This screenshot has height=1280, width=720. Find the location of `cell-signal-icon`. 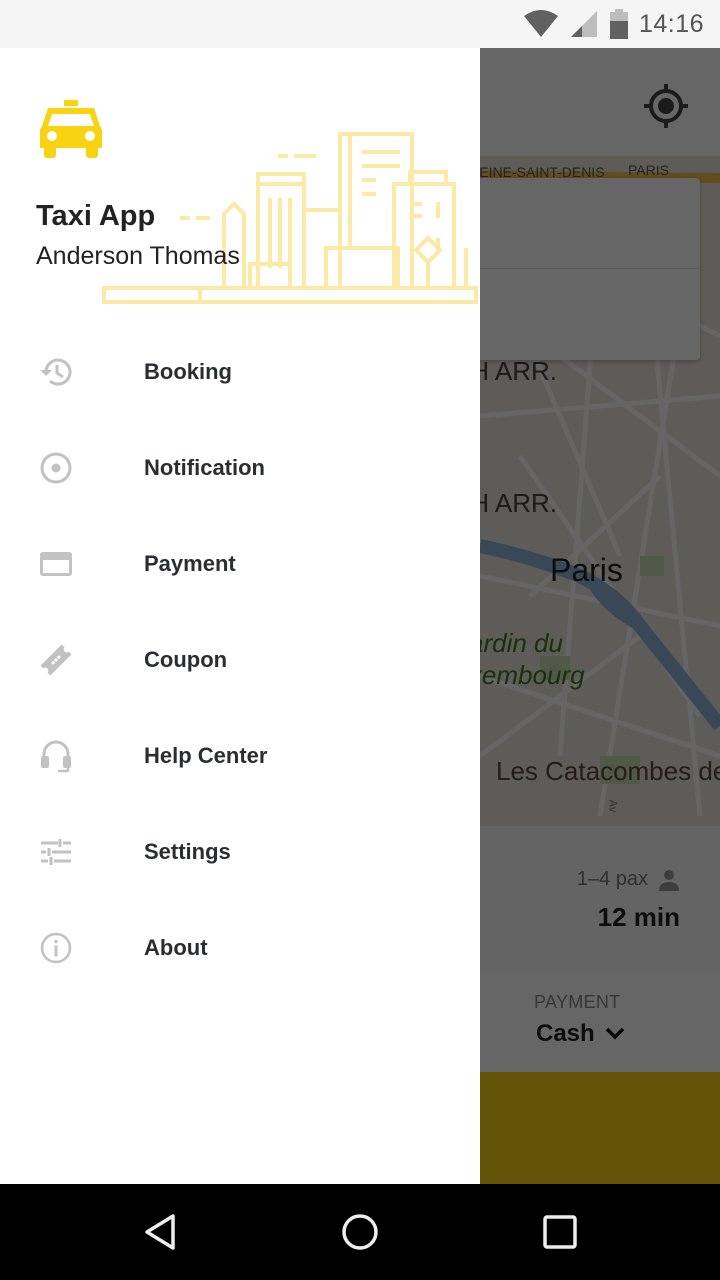

cell-signal-icon is located at coordinates (583, 24).